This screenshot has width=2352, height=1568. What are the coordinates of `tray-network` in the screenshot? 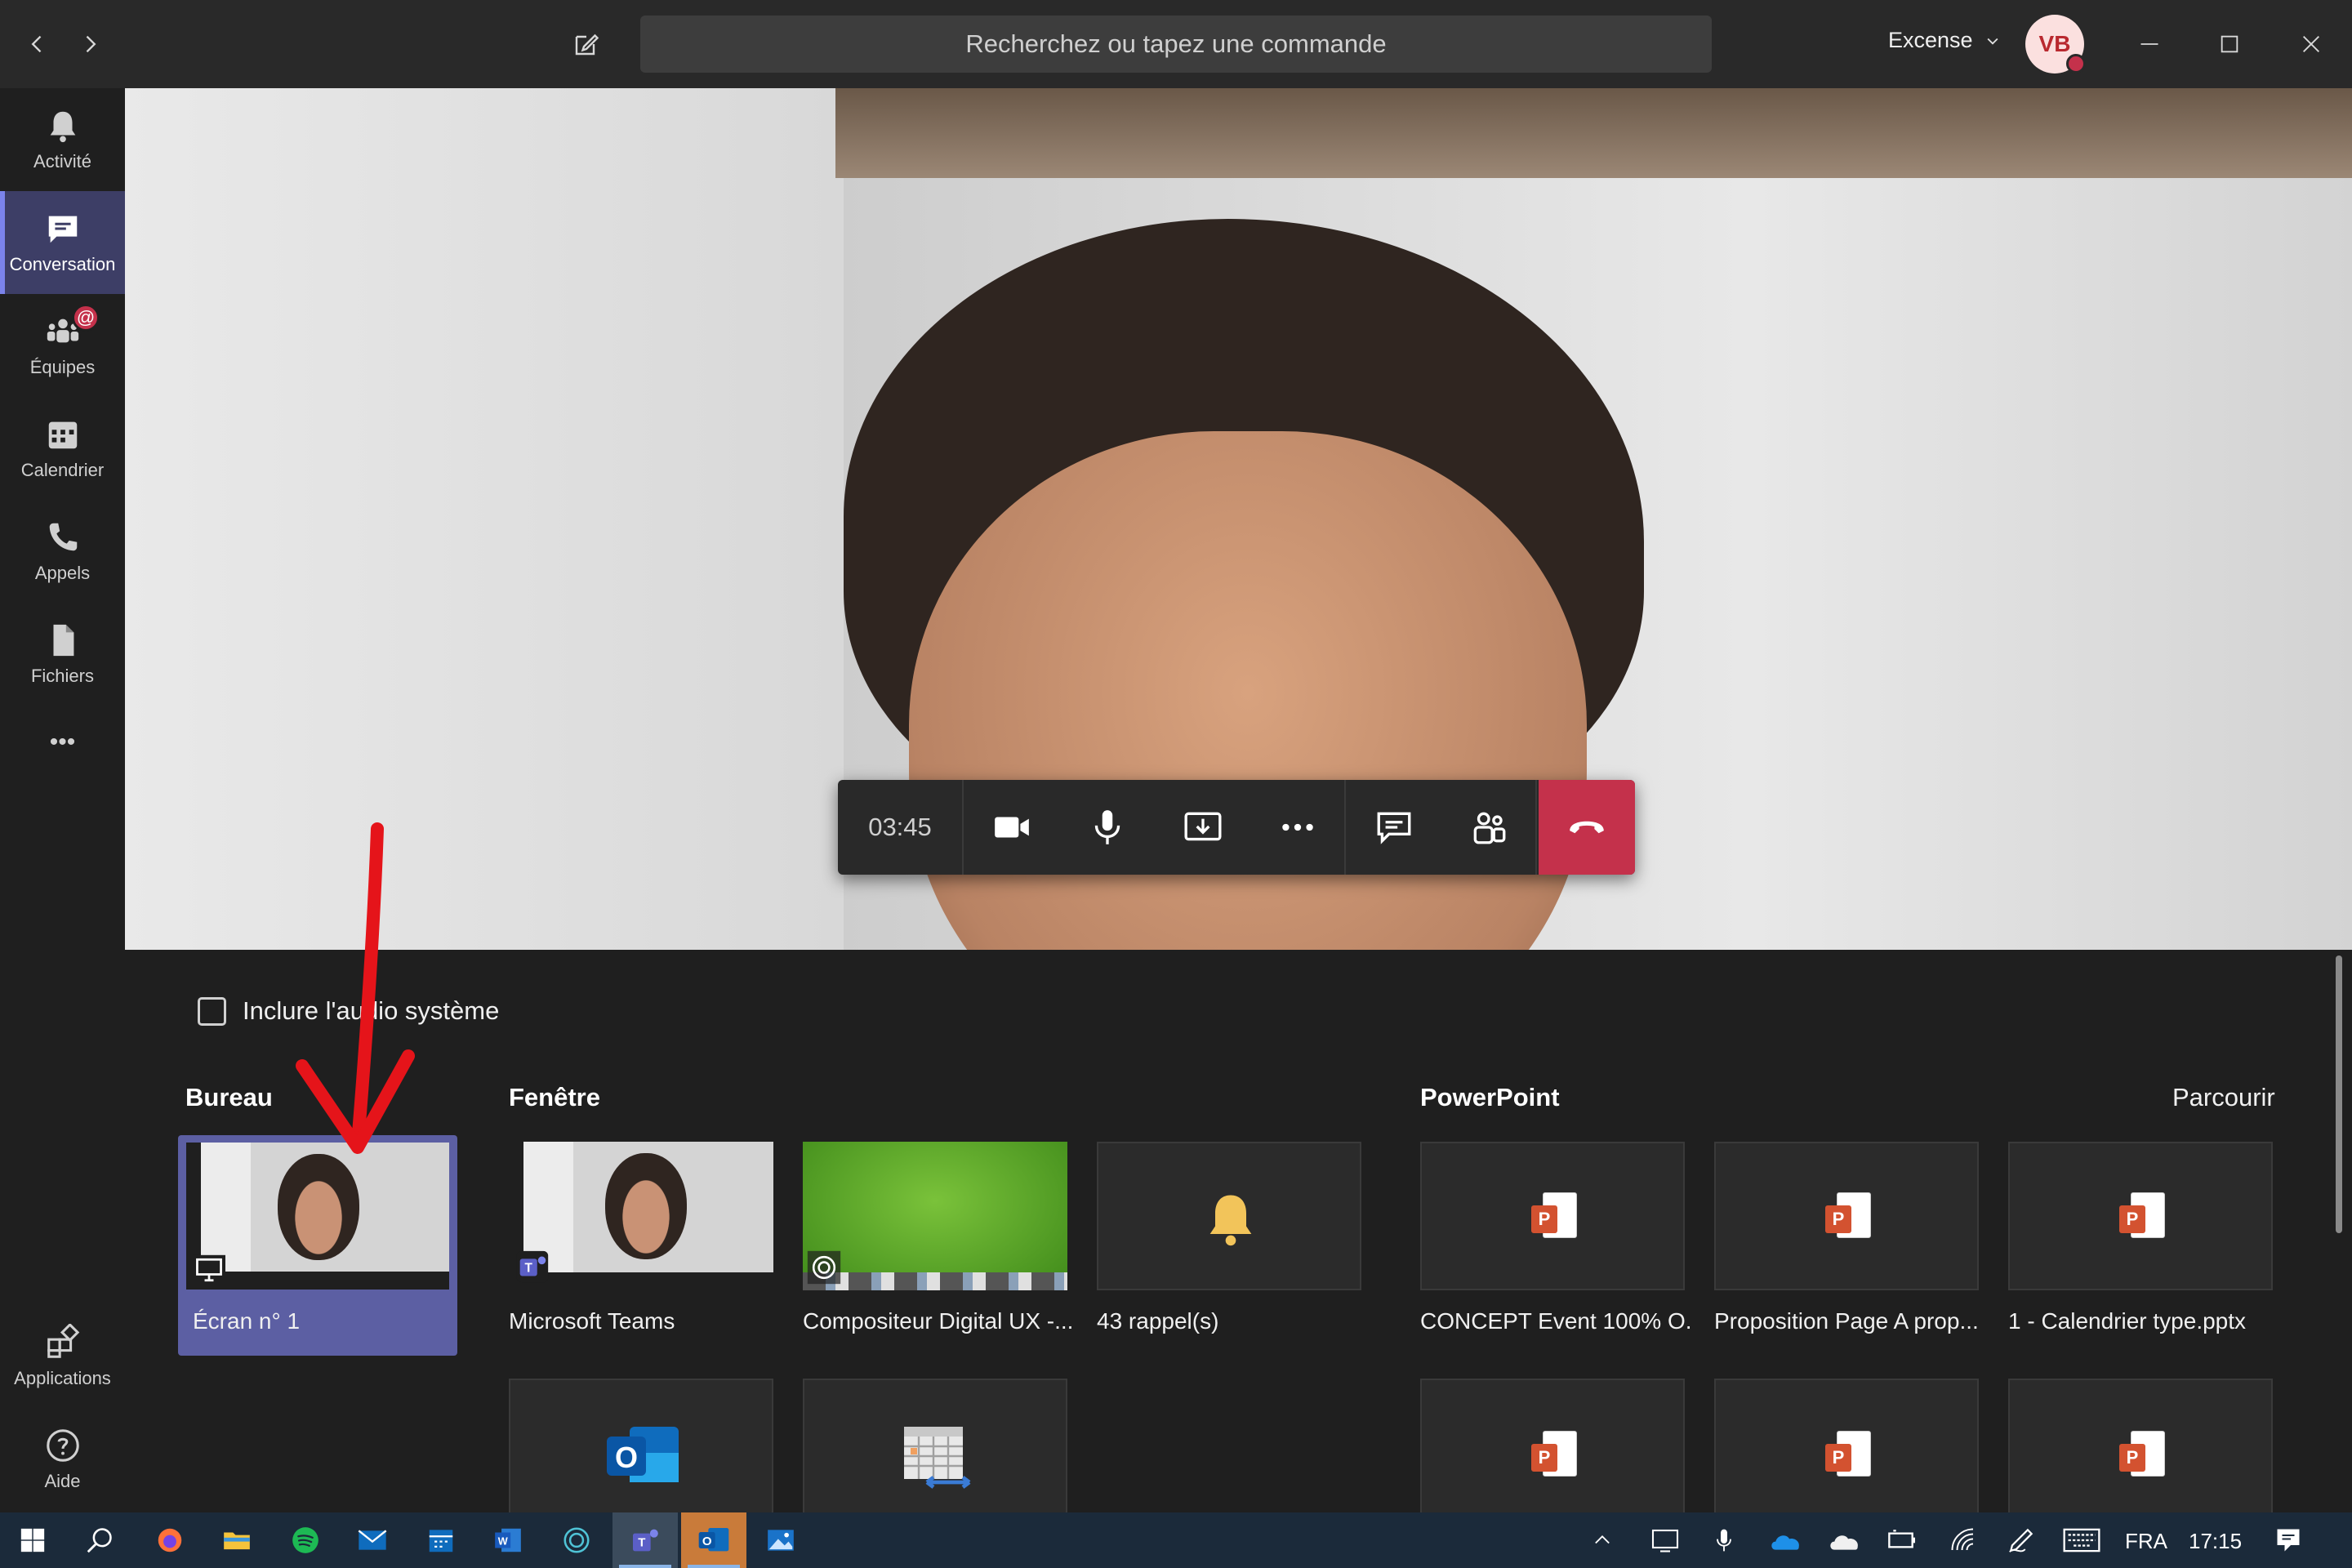 It's located at (1963, 1540).